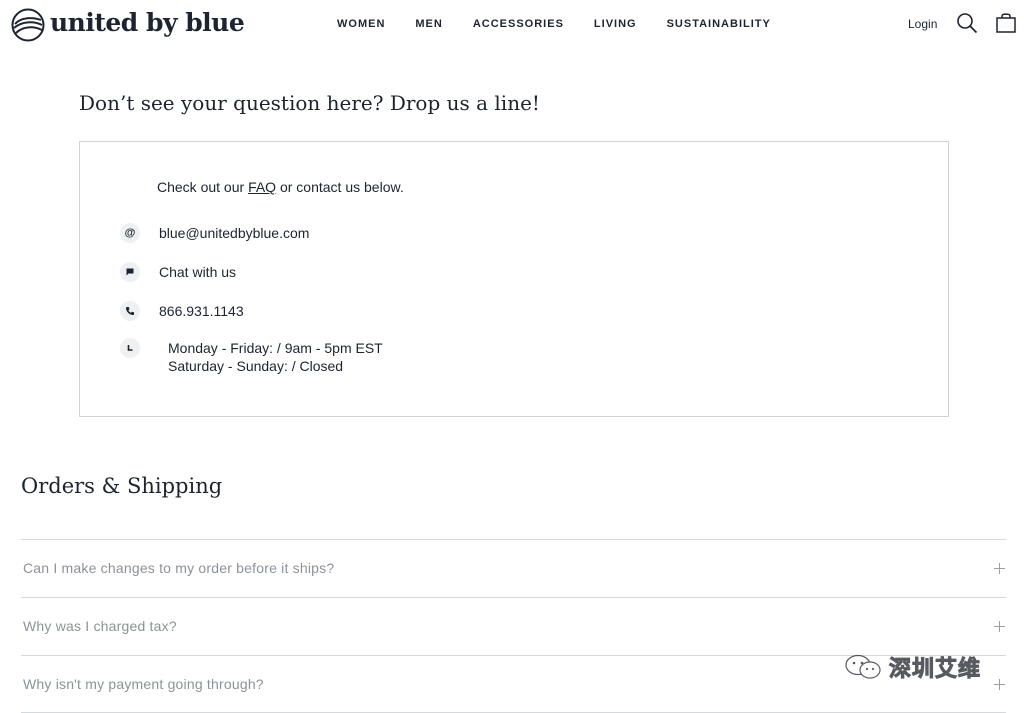  I want to click on brand-logo: united by blue, so click(128, 25).